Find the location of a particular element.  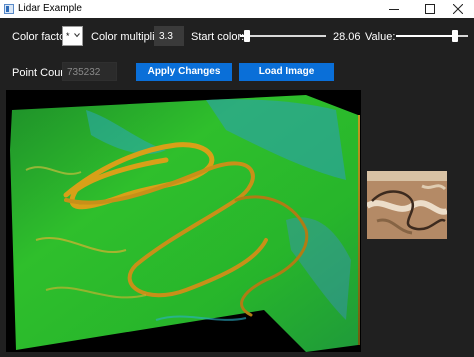

minimize-icon is located at coordinates (394, 9).